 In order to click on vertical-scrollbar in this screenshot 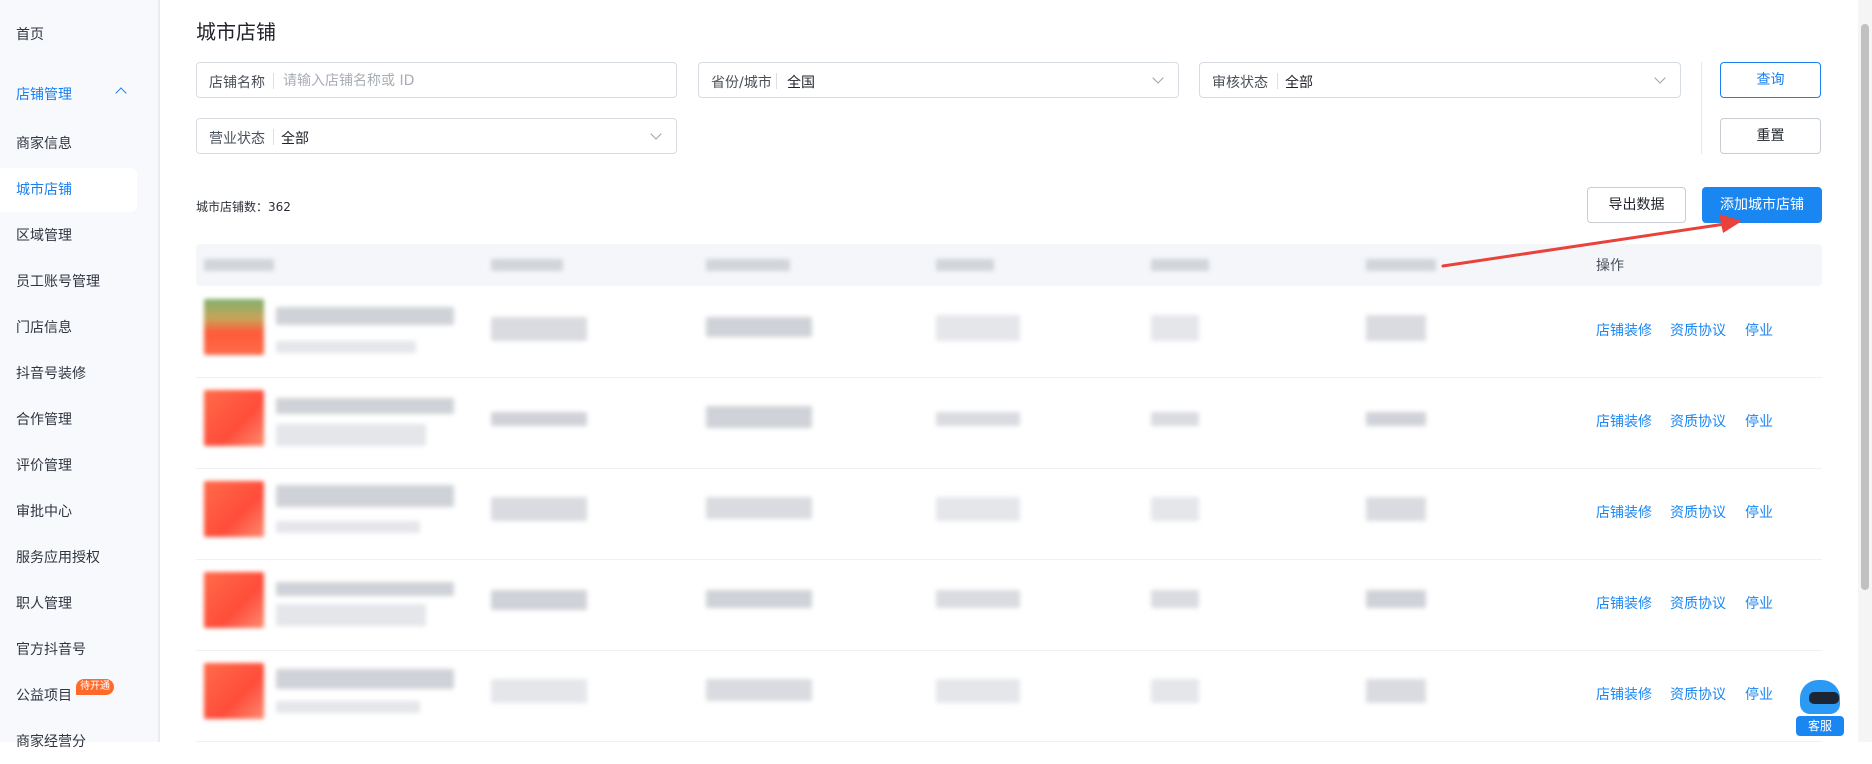, I will do `click(1865, 371)`.